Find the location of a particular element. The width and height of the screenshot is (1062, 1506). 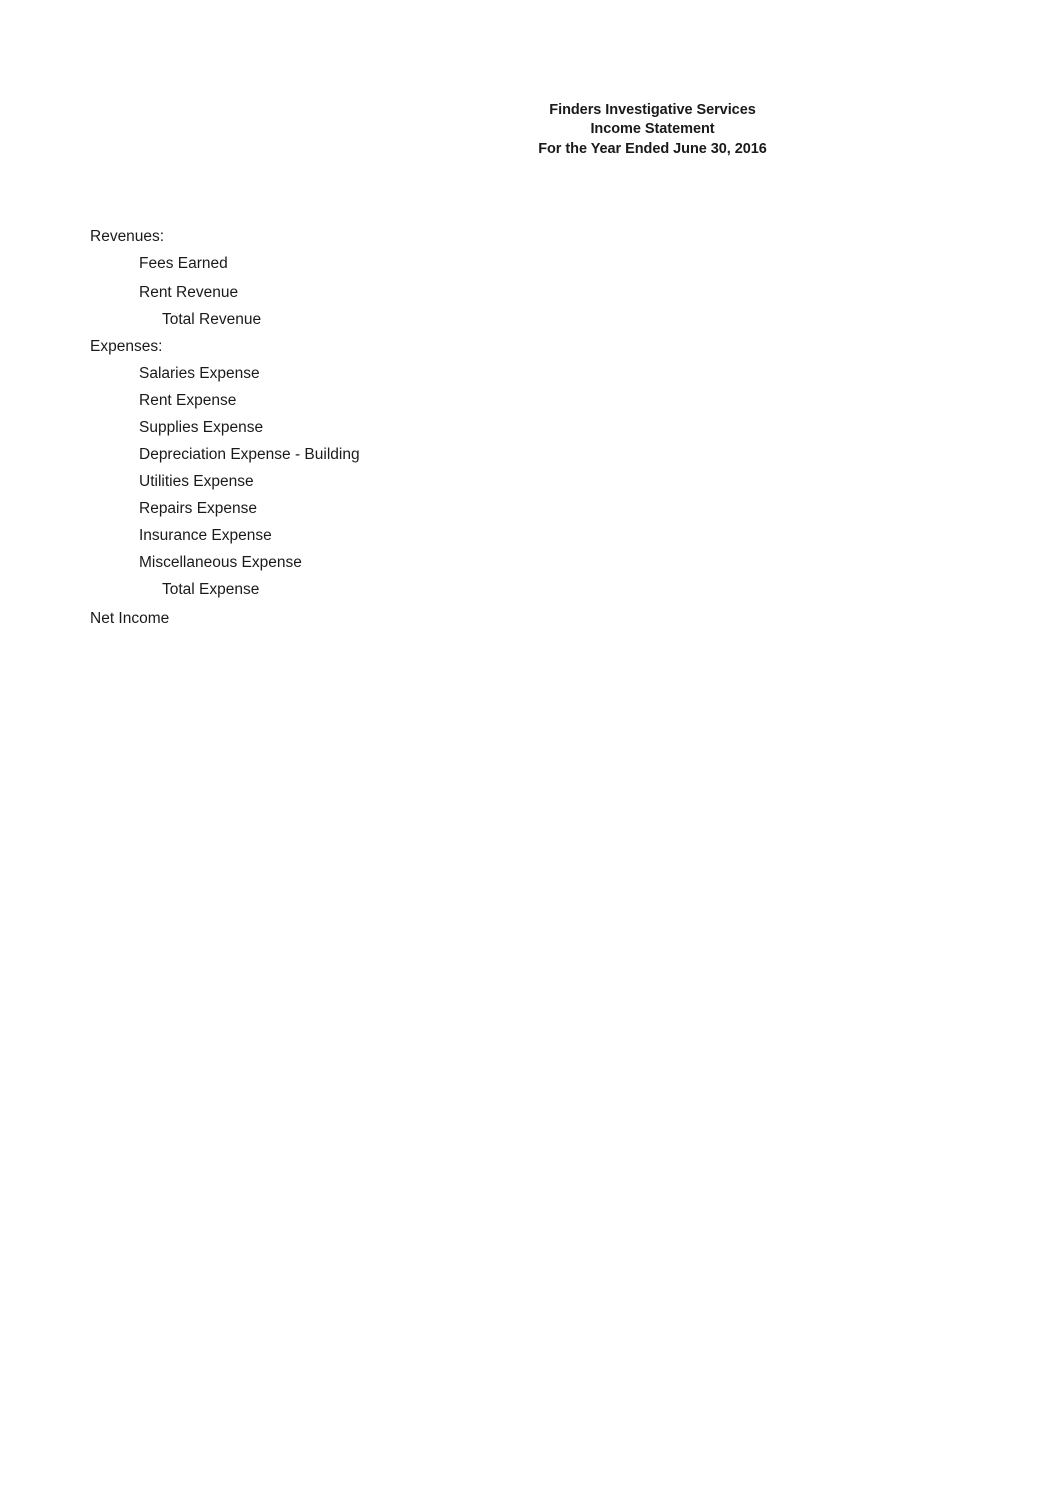

line-item-depreciation-expense-building: Depreciation Expense - Building is located at coordinates (531, 459).